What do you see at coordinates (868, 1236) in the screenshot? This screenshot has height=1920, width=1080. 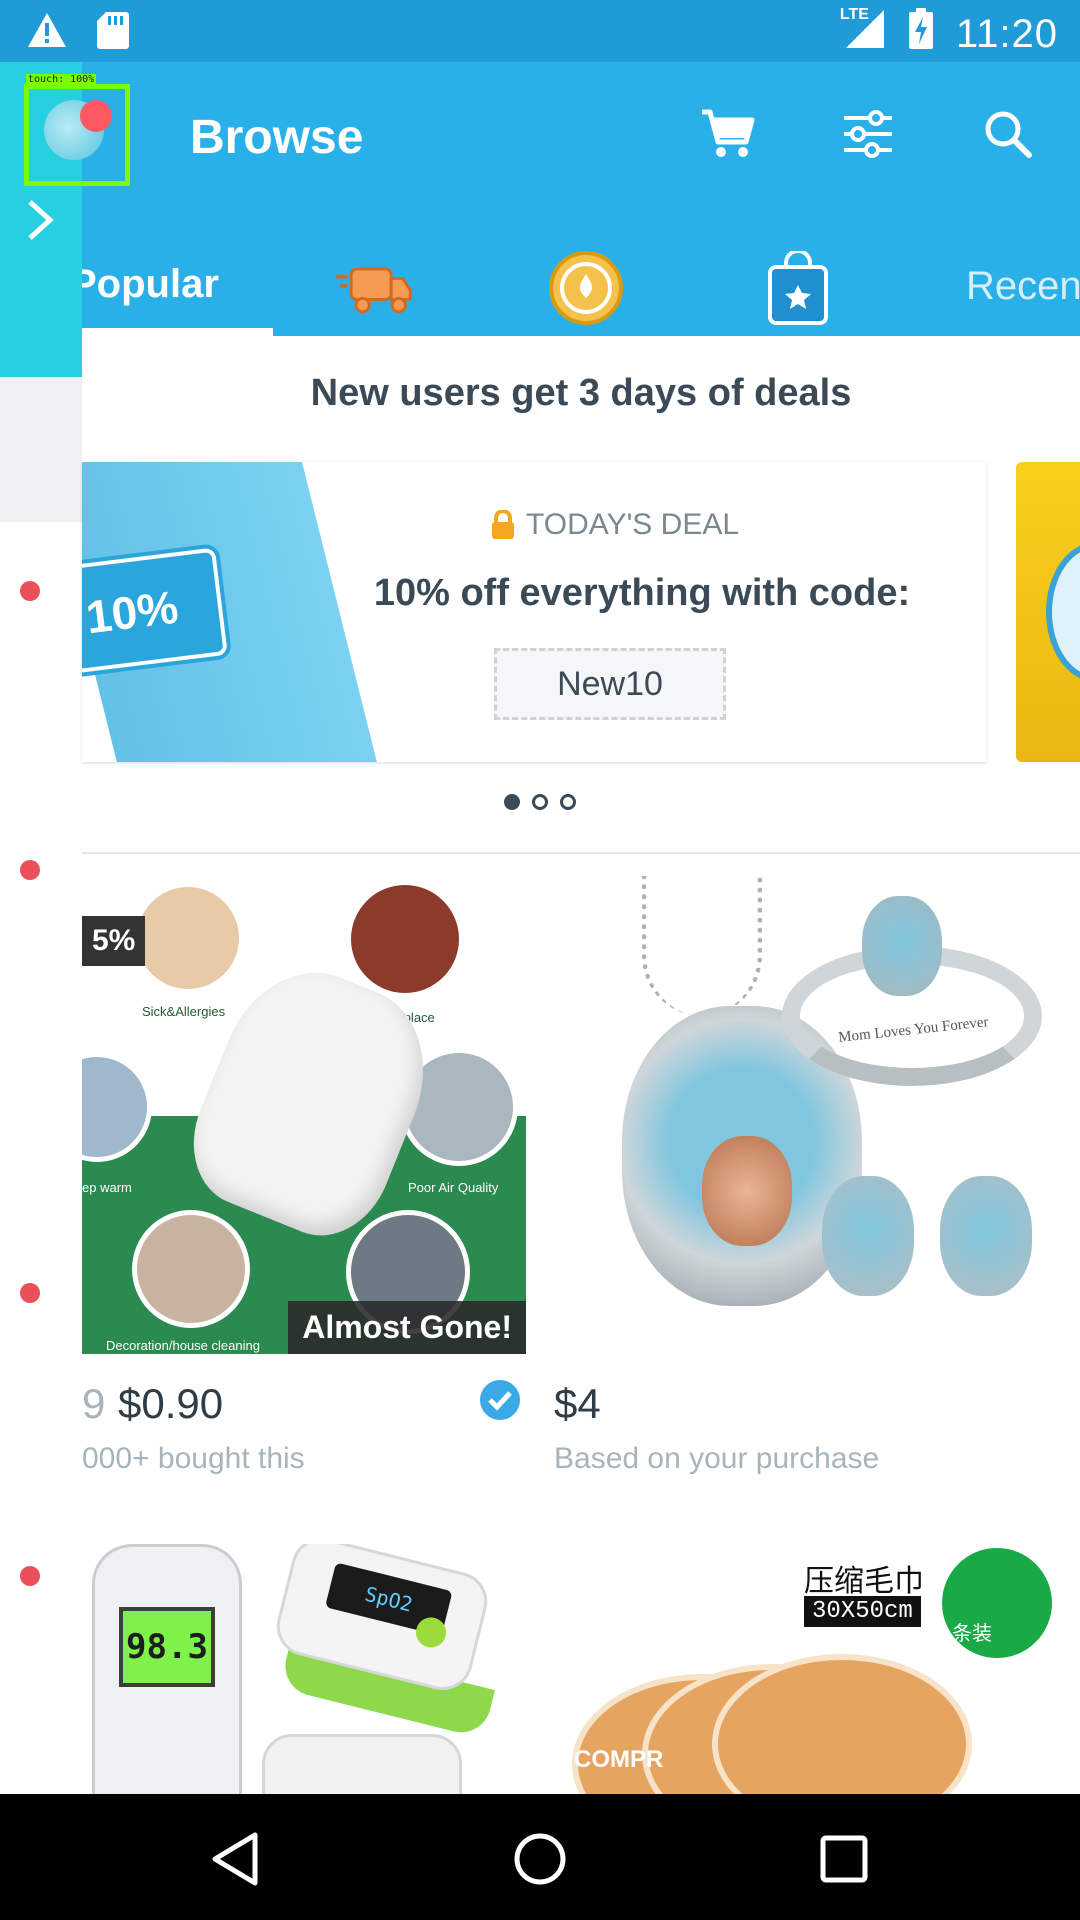 I see `earring-left` at bounding box center [868, 1236].